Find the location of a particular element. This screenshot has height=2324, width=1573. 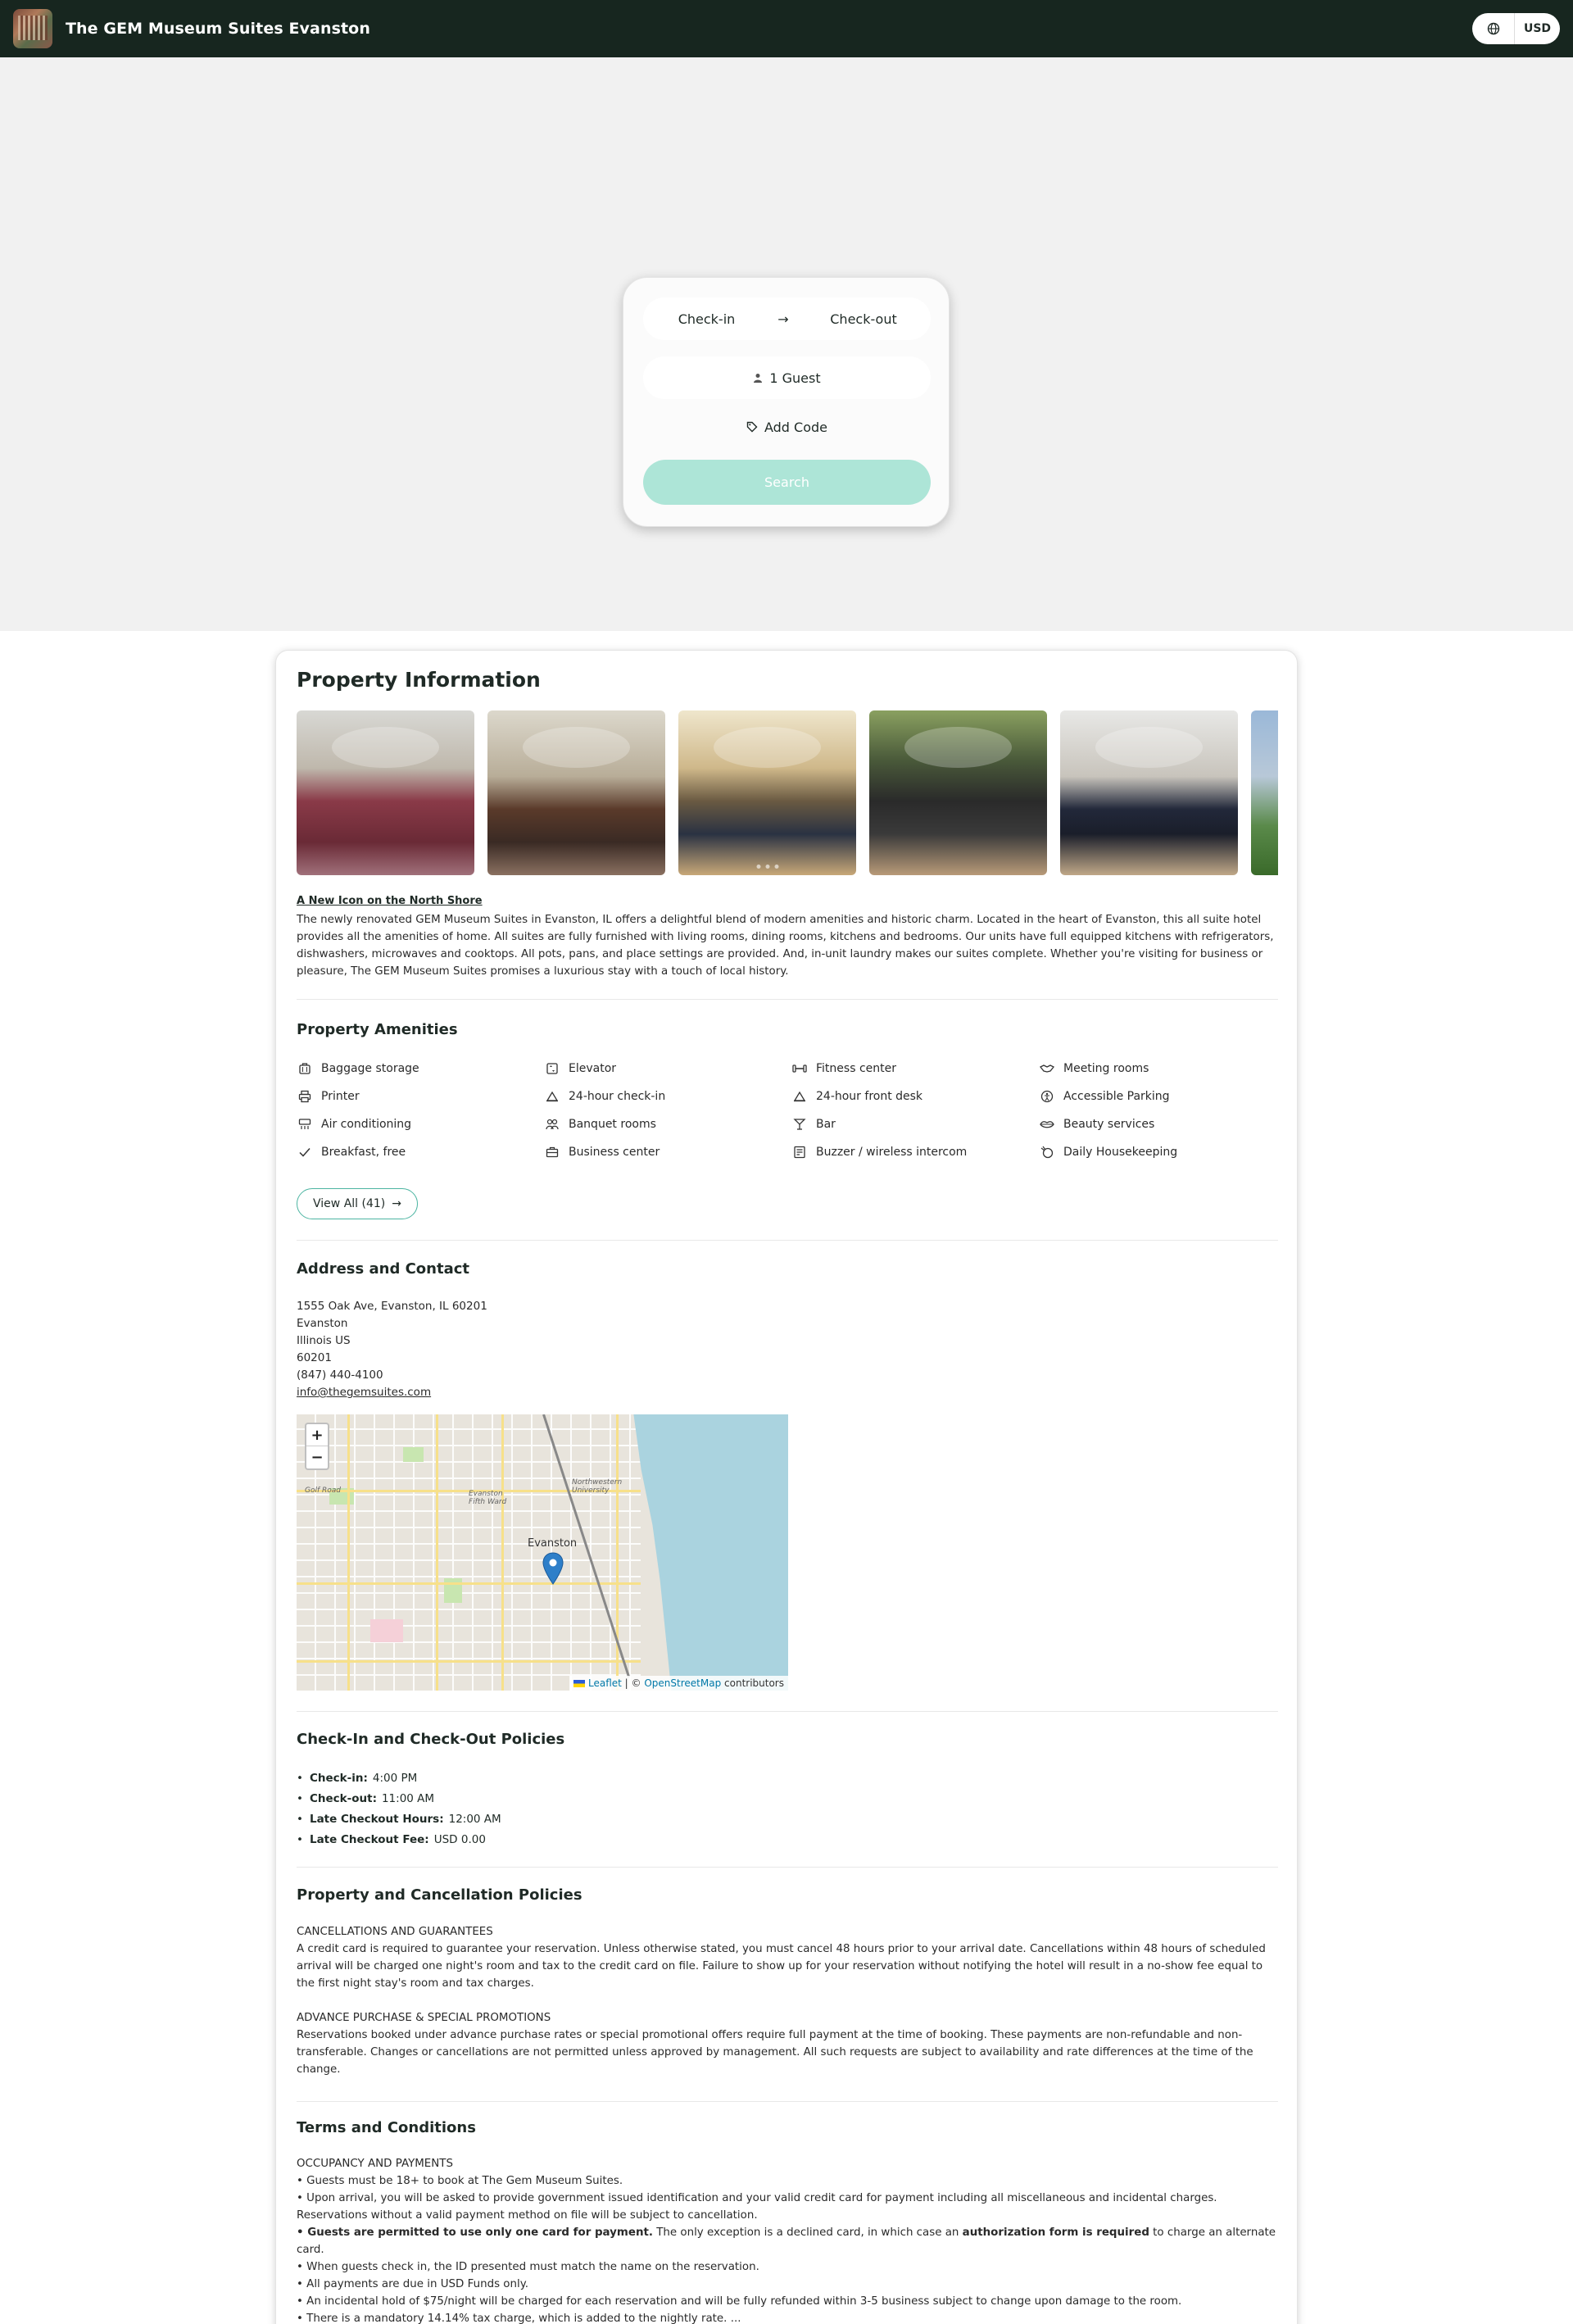

ukraine-flag-icon is located at coordinates (579, 1683).